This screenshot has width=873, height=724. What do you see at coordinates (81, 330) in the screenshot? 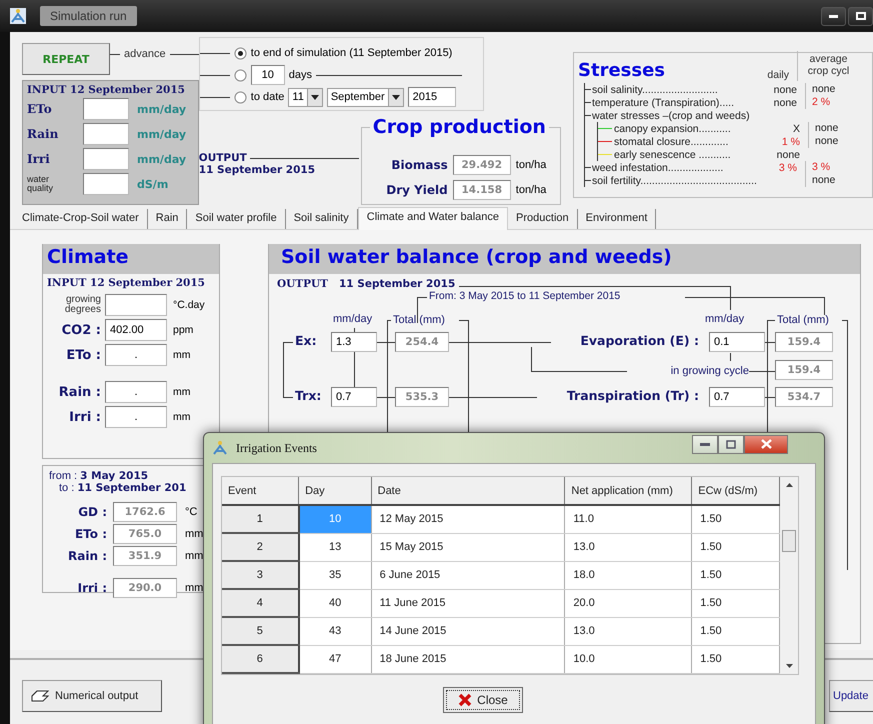
I see `field-label: CO2 :` at bounding box center [81, 330].